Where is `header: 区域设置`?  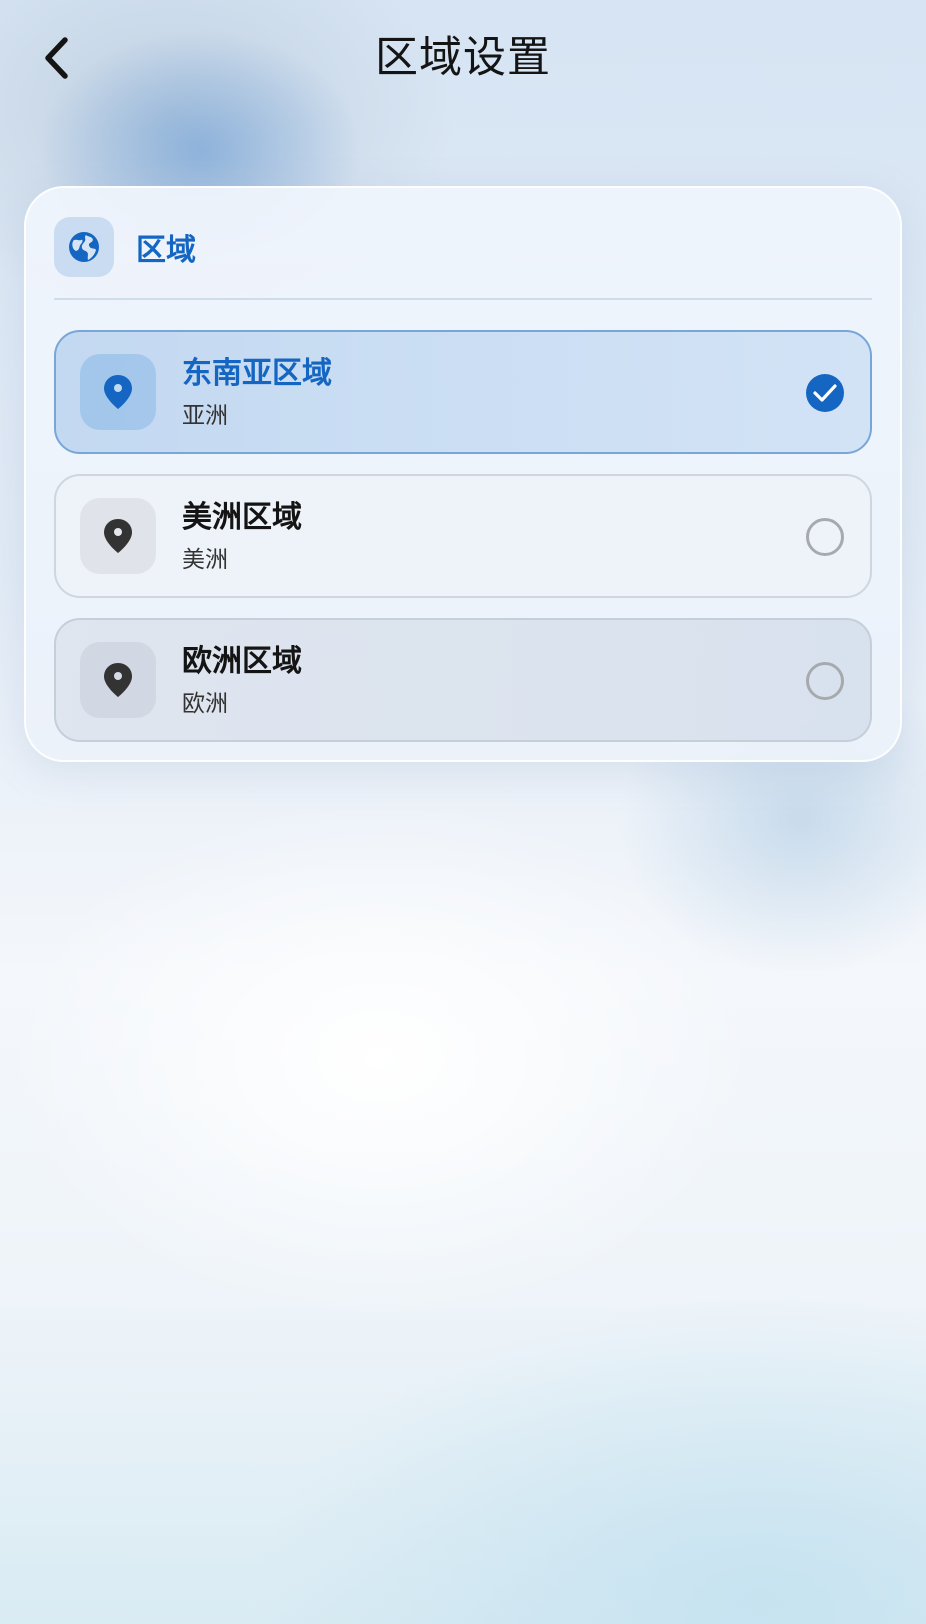 header: 区域设置 is located at coordinates (463, 60).